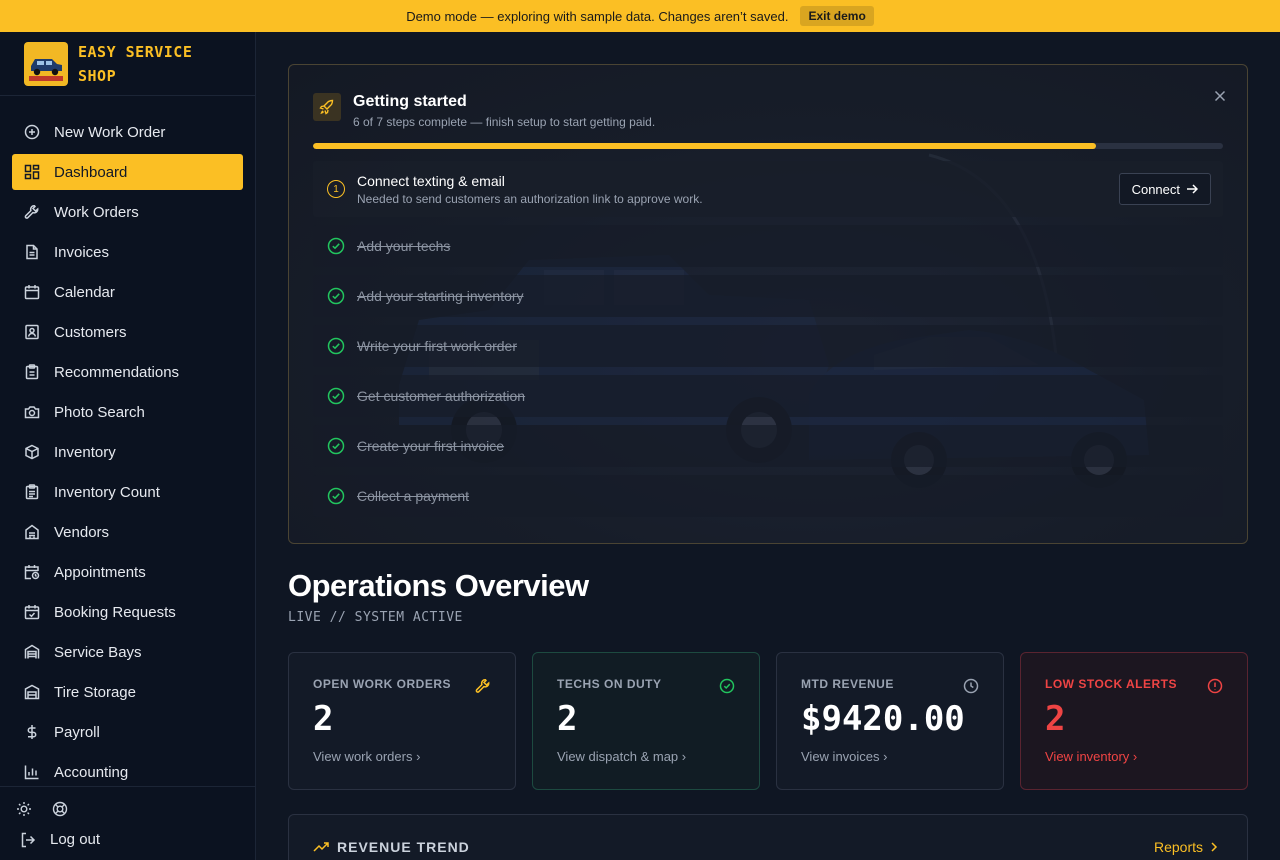  Describe the element at coordinates (1220, 96) in the screenshot. I see `close-icon` at that location.